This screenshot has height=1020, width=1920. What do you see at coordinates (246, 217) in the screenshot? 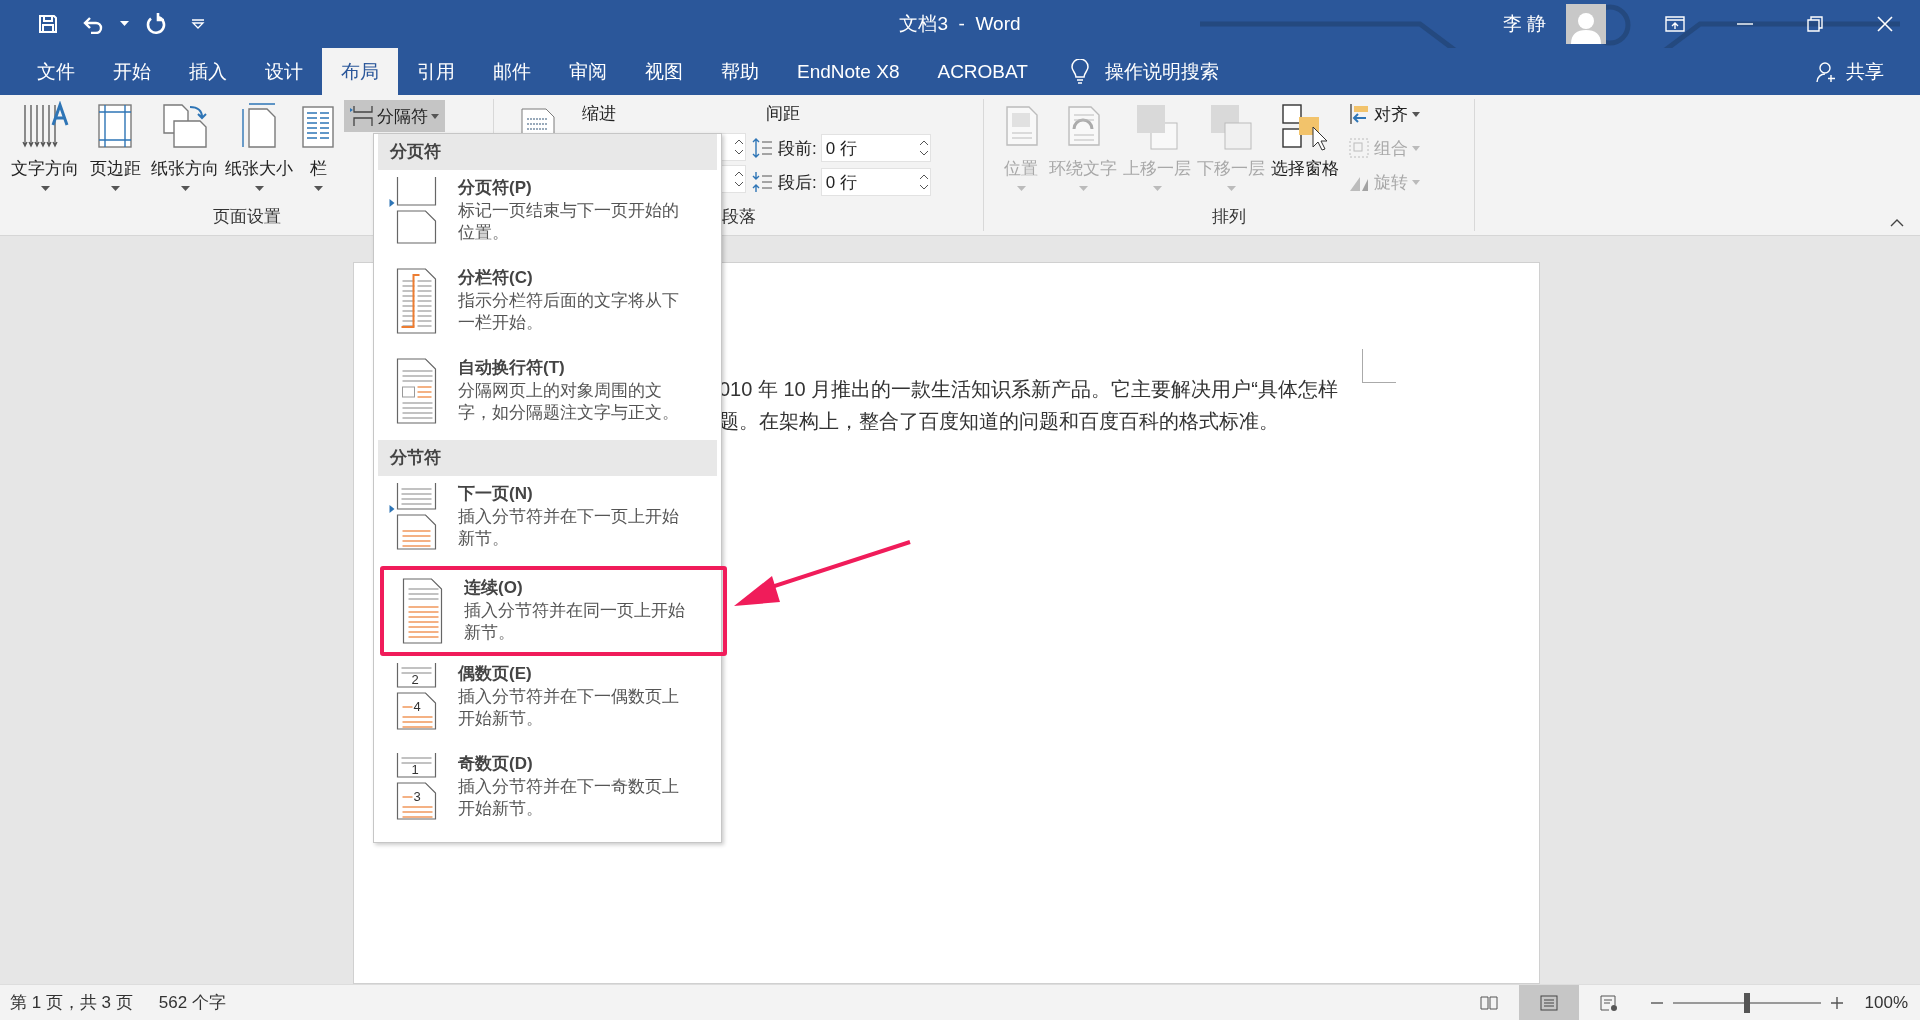
I see `group-label: 页面设置` at bounding box center [246, 217].